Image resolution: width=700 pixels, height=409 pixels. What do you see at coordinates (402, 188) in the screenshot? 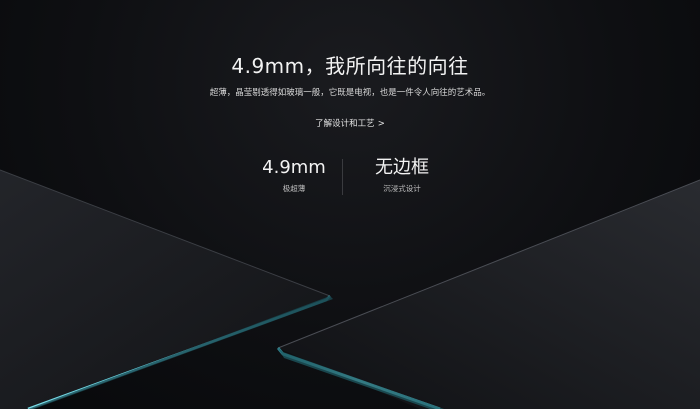
I see `stat-label: 沉浸式设计` at bounding box center [402, 188].